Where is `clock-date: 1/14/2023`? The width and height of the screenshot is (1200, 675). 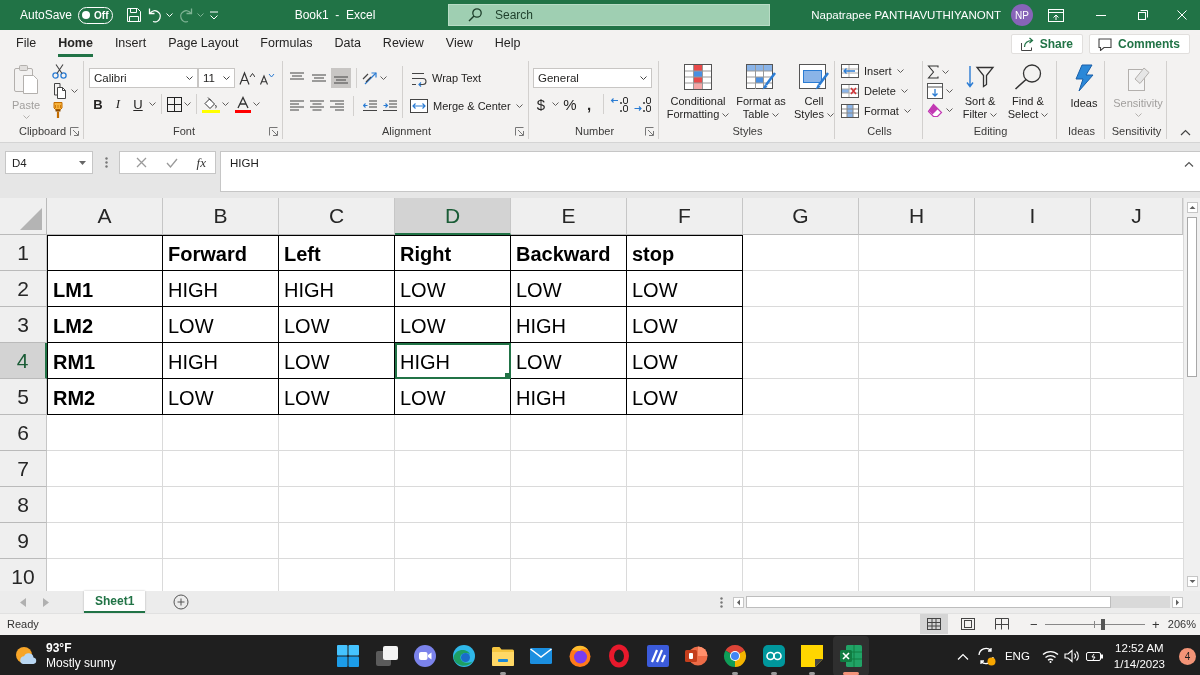
clock-date: 1/14/2023 is located at coordinates (1139, 664).